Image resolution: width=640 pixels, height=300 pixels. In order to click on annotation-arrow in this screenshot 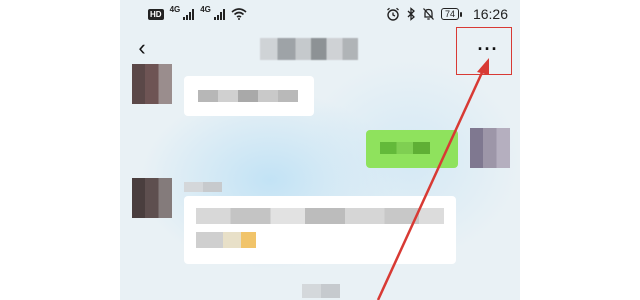, I will do `click(432, 179)`.